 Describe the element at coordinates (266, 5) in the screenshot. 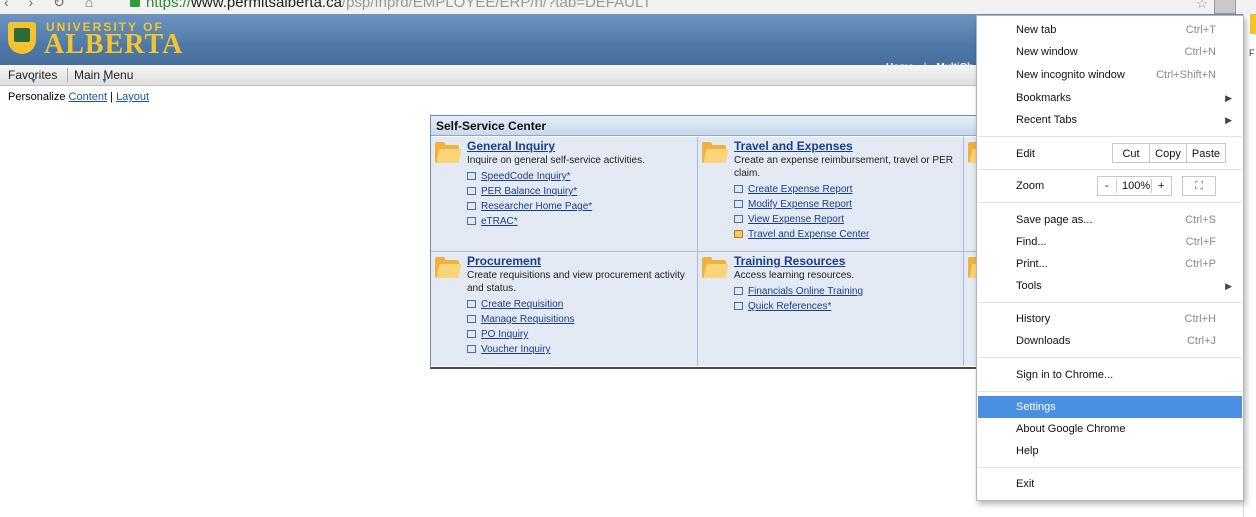

I see `url-host: www.permitsalberta.ca` at that location.